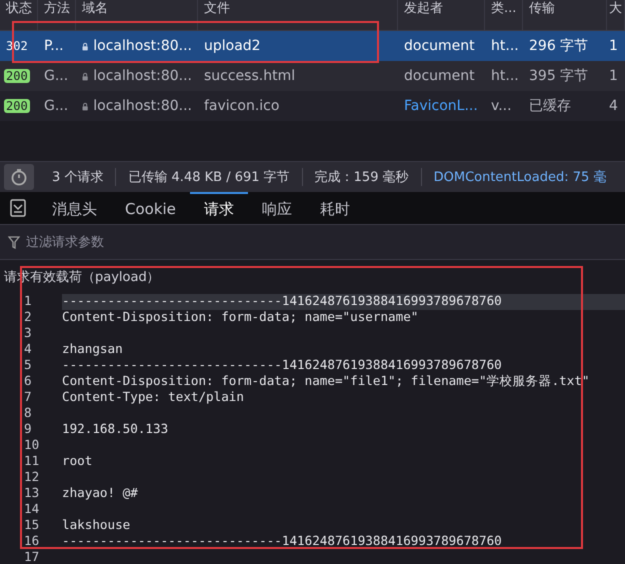 Image resolution: width=625 pixels, height=564 pixels. I want to click on filter-field: 过滤请求参数, so click(312, 242).